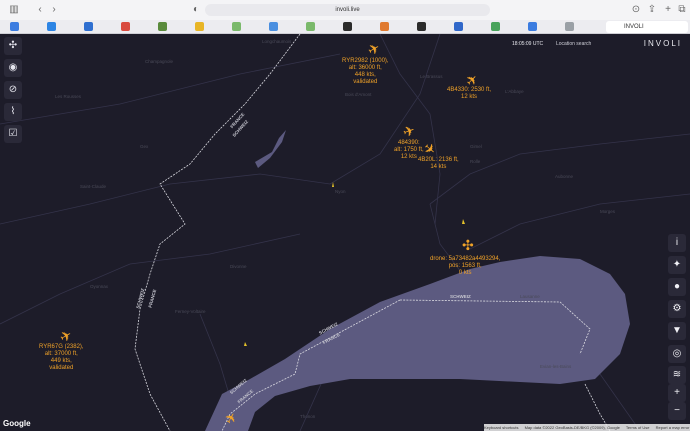 The image size is (690, 431). Describe the element at coordinates (662, 43) in the screenshot. I see `brand-logo: INVOLI` at that location.